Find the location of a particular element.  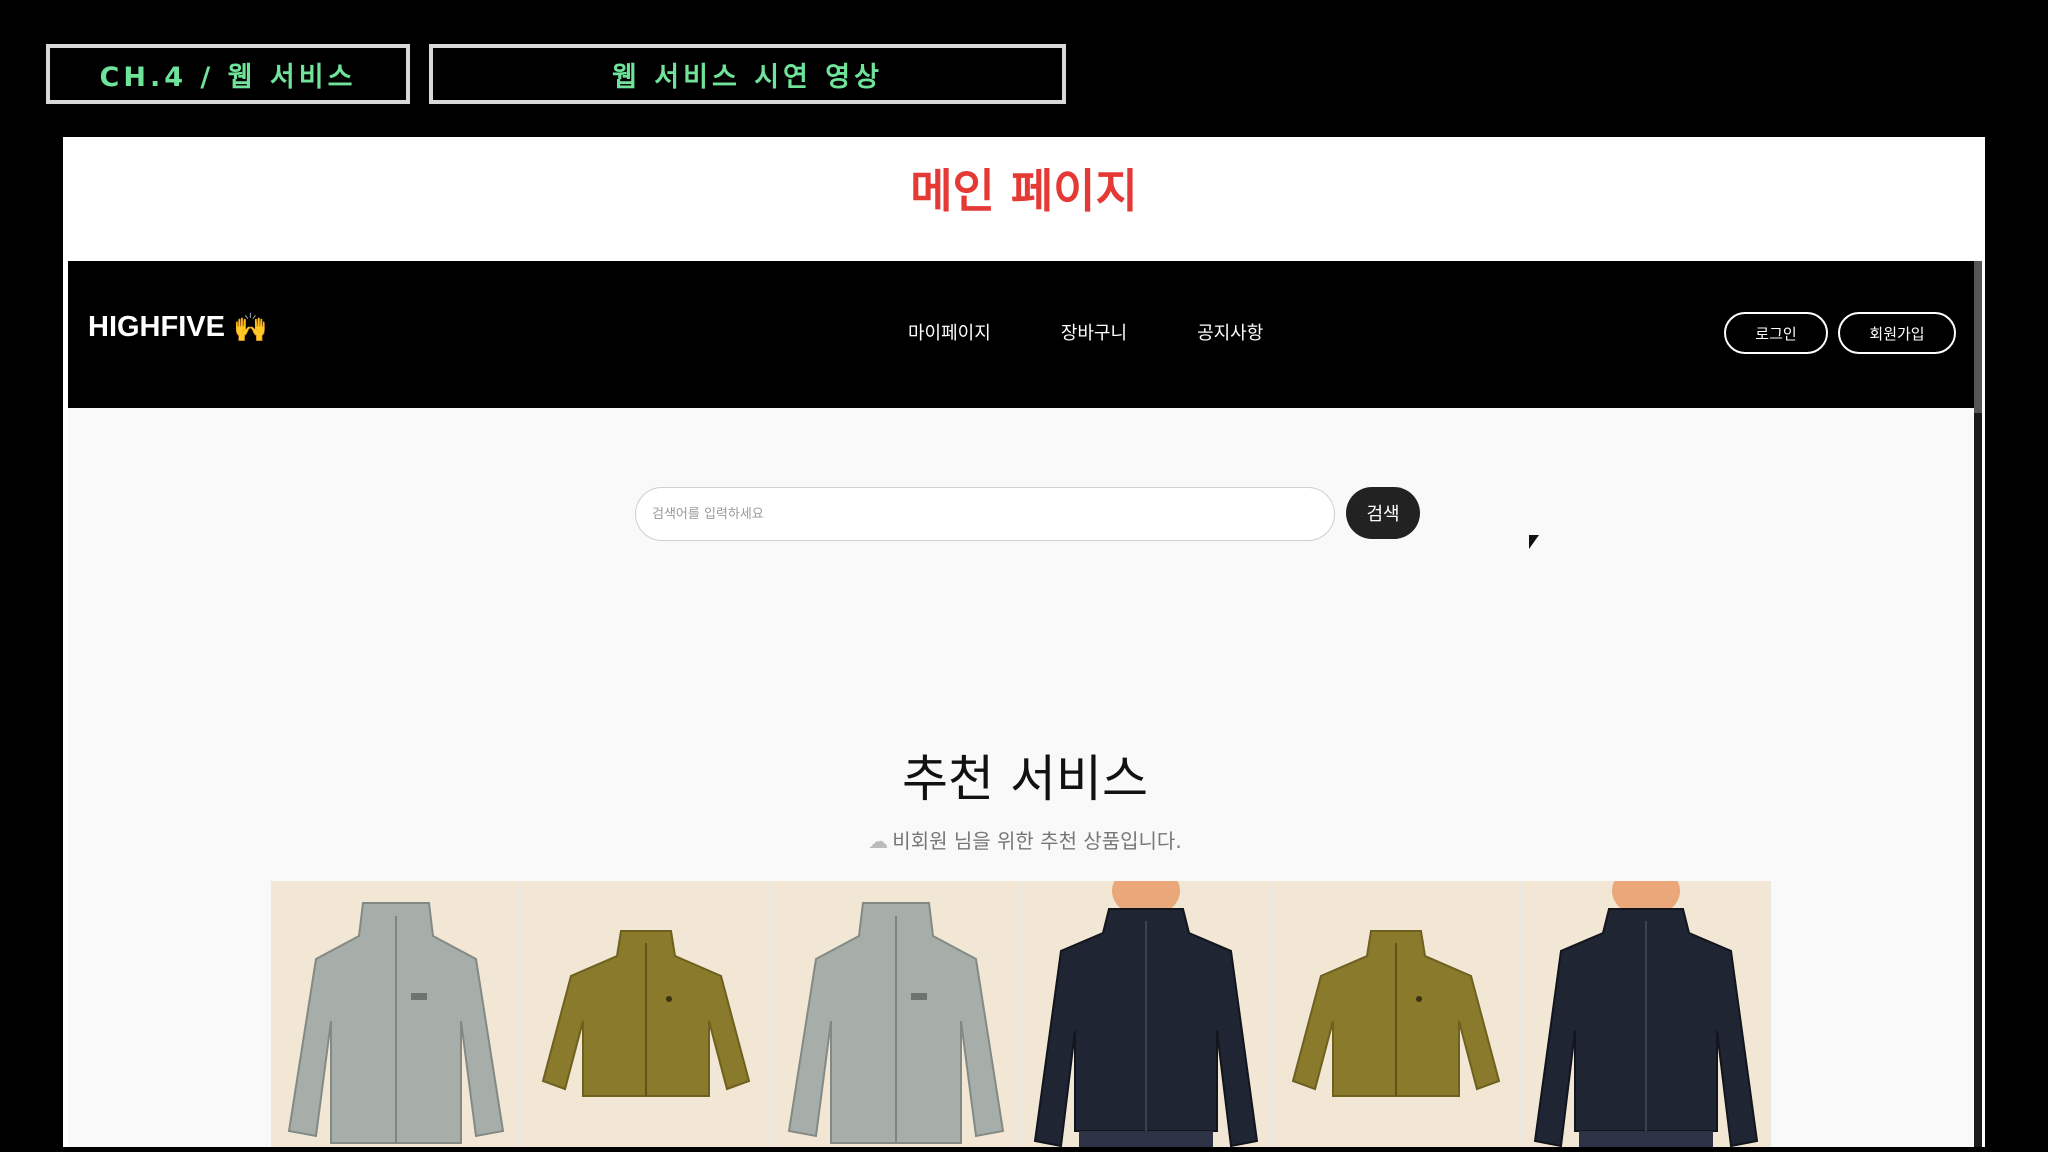

nav-mypage: 마이페이지 is located at coordinates (949, 332).